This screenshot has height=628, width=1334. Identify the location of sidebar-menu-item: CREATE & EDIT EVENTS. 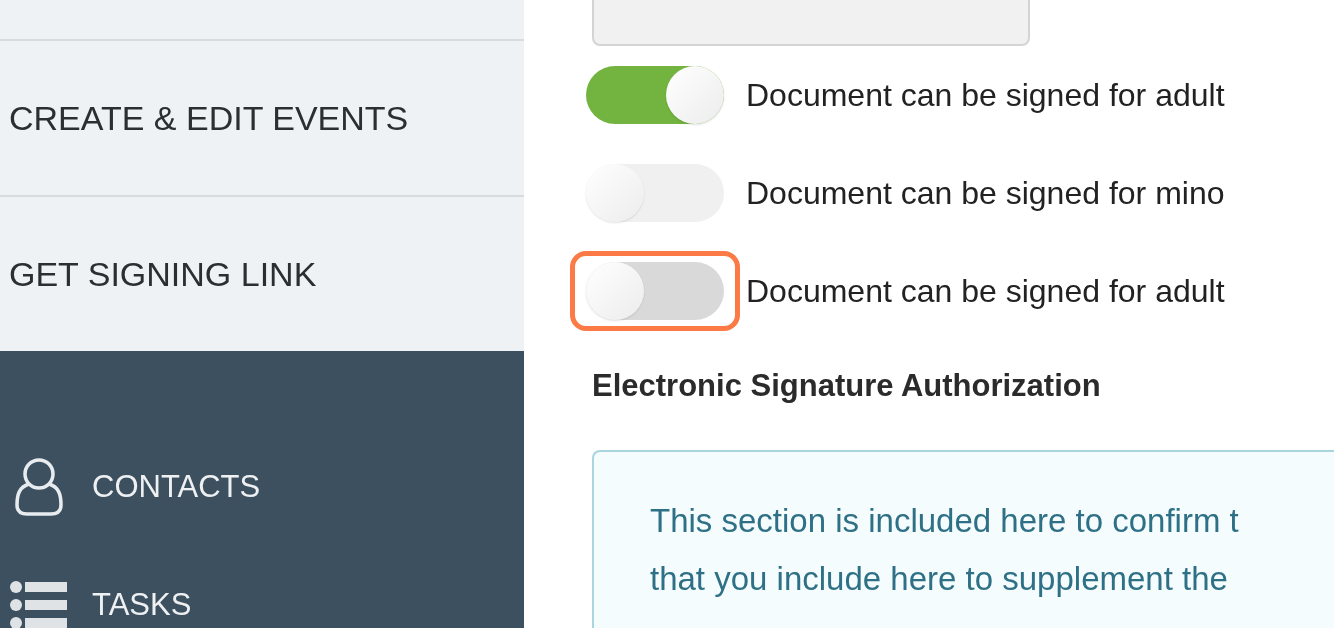
(262, 119).